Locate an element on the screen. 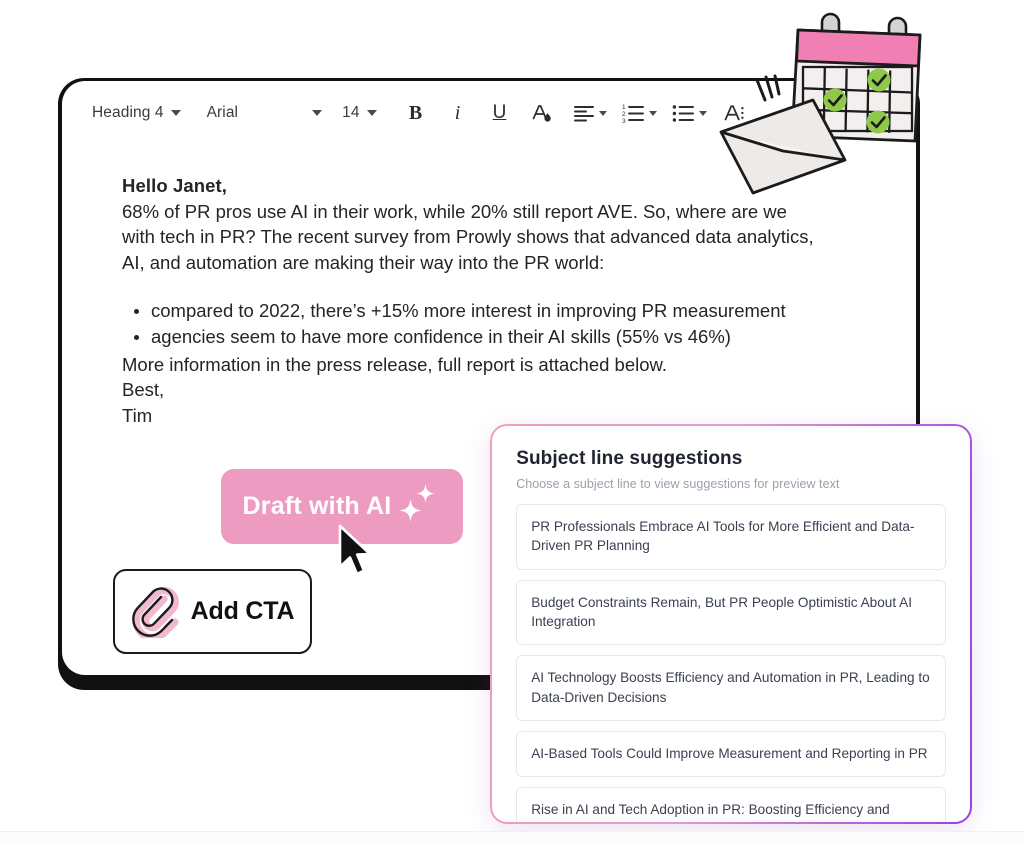  heading-style-dropdown: Heading 4 is located at coordinates (136, 113).